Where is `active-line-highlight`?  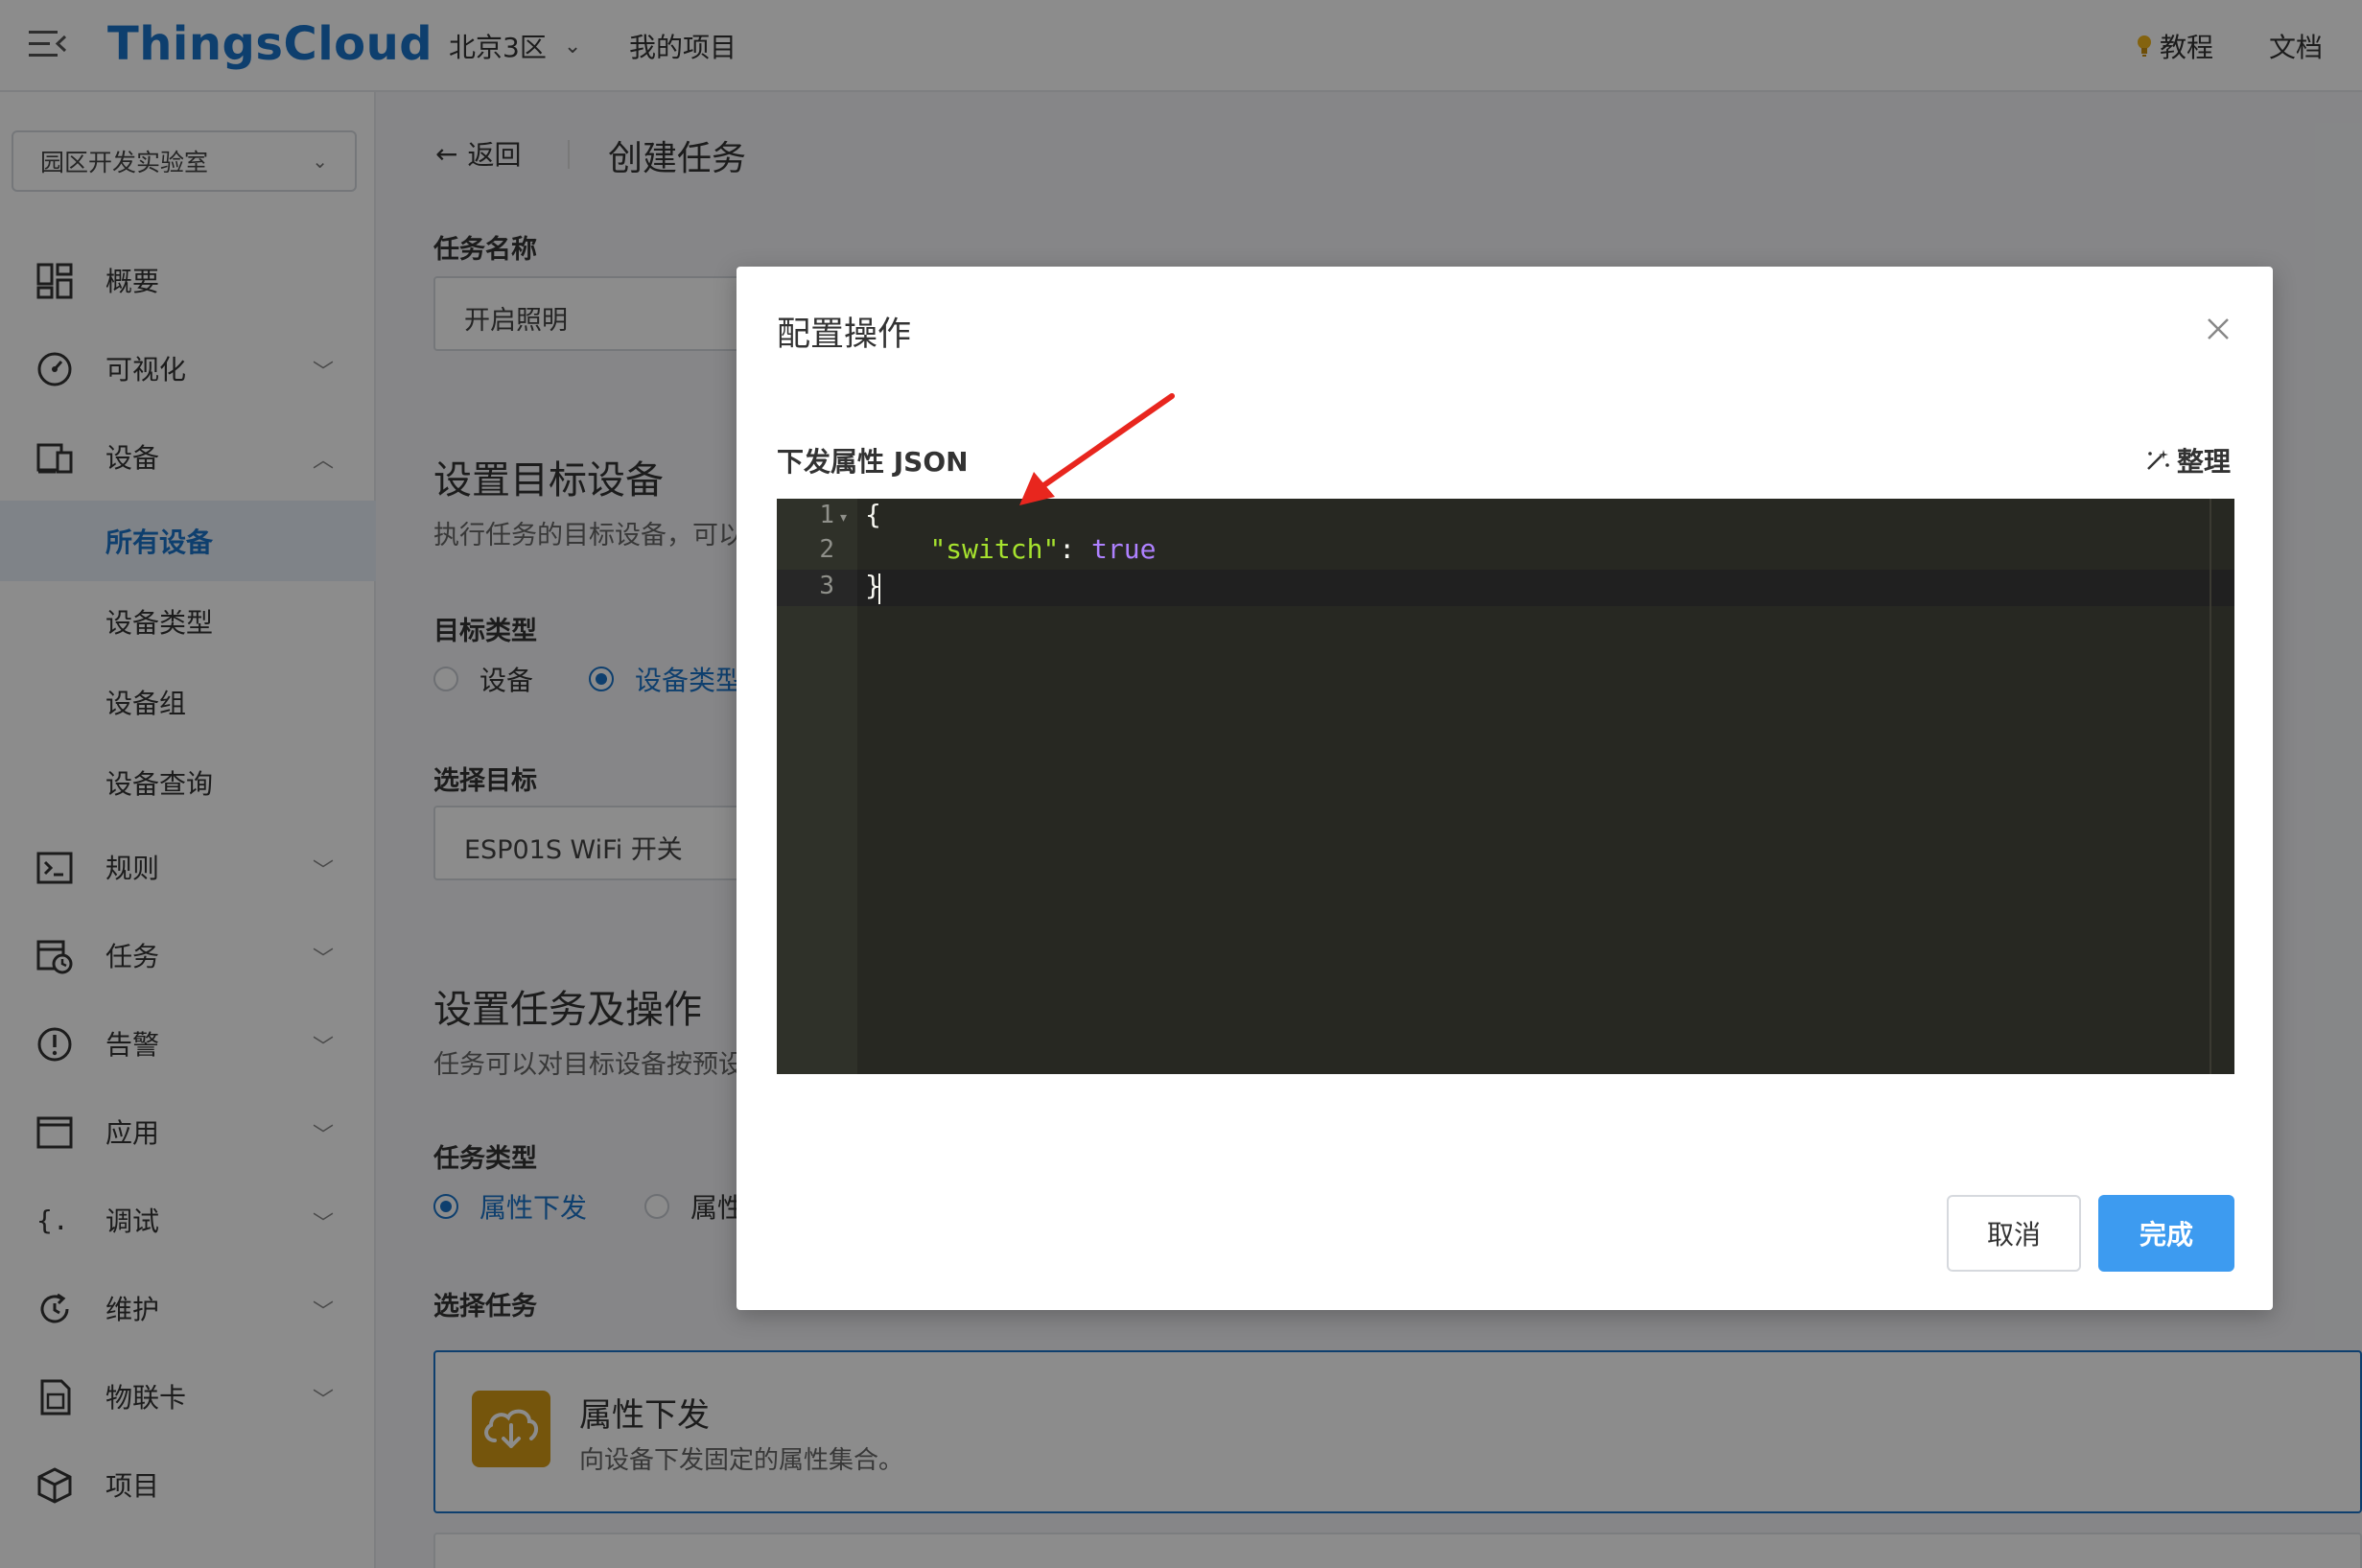
active-line-highlight is located at coordinates (1505, 588).